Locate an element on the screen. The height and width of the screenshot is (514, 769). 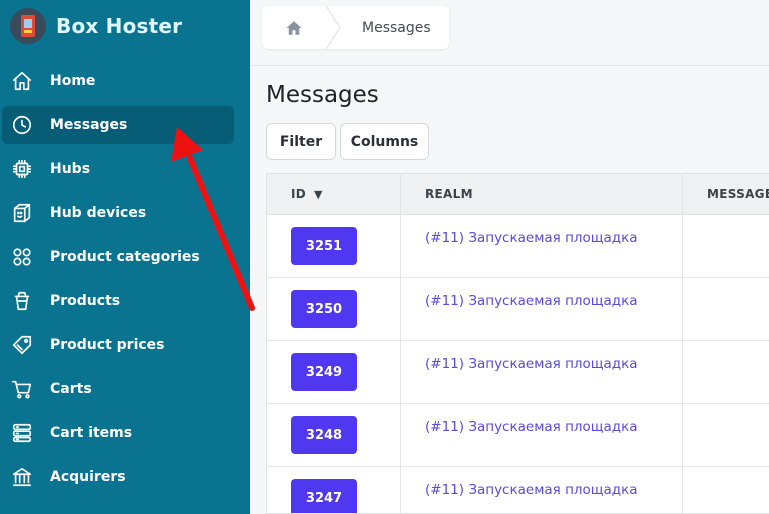
cup-icon is located at coordinates (22, 301).